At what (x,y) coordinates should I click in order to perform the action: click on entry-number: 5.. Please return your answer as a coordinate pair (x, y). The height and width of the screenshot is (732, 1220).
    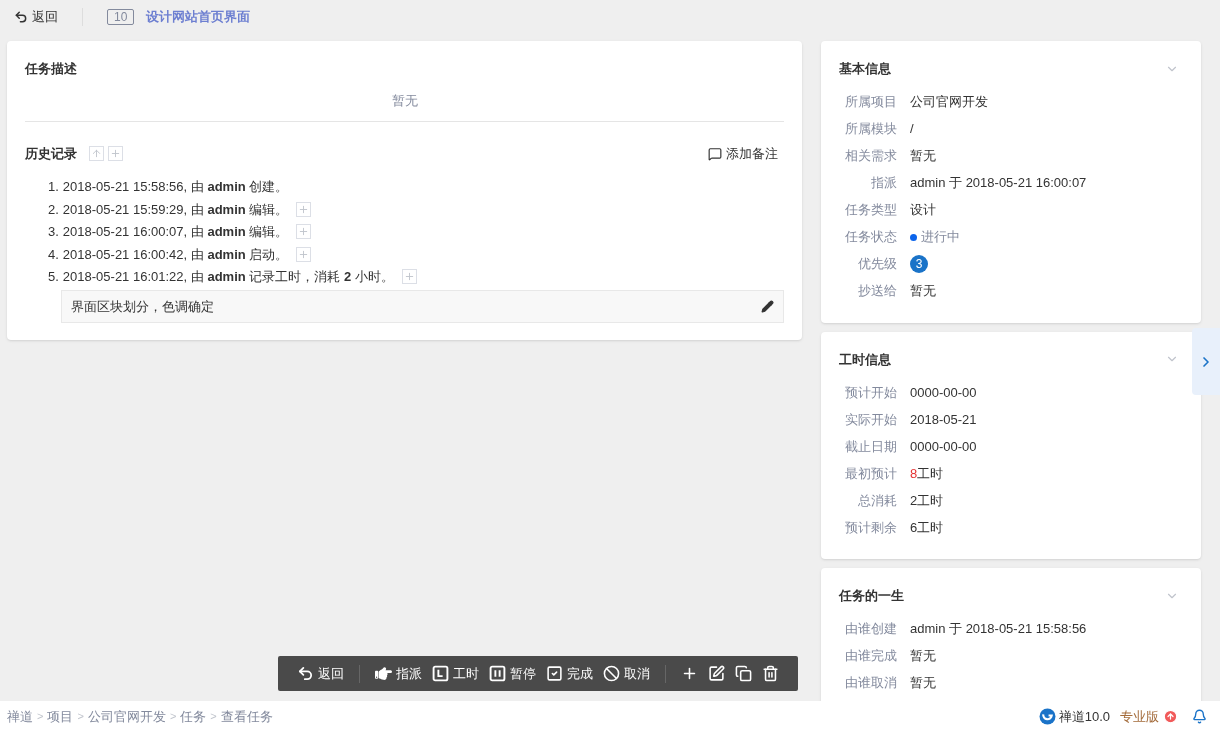
    Looking at the image, I should click on (53, 277).